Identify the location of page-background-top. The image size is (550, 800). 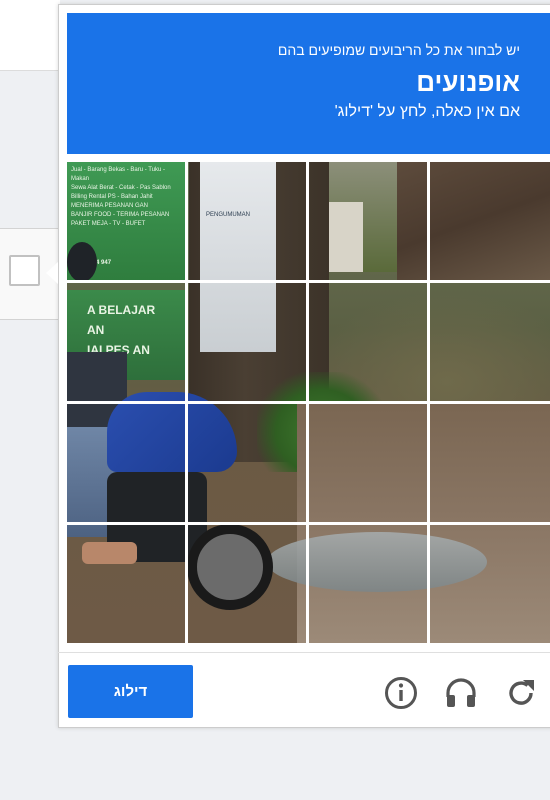
(30, 35).